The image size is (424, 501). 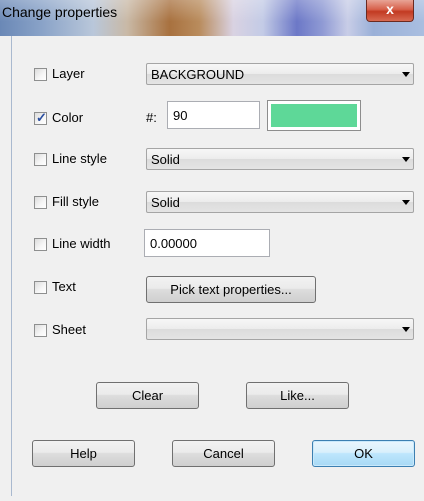 I want to click on color-checkbox: ✓, so click(x=40, y=117).